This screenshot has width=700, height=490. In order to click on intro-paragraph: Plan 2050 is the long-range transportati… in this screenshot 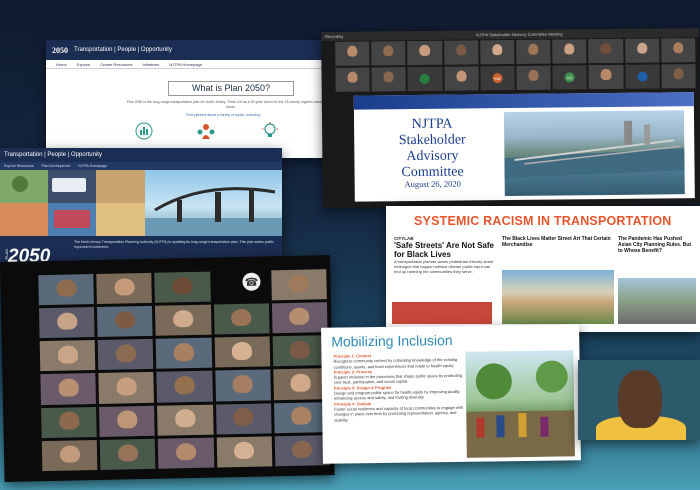, I will do `click(231, 104)`.